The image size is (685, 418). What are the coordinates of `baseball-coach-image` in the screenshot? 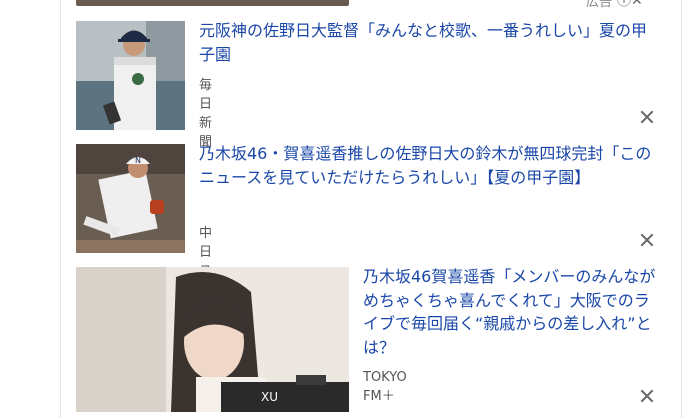 It's located at (130, 75).